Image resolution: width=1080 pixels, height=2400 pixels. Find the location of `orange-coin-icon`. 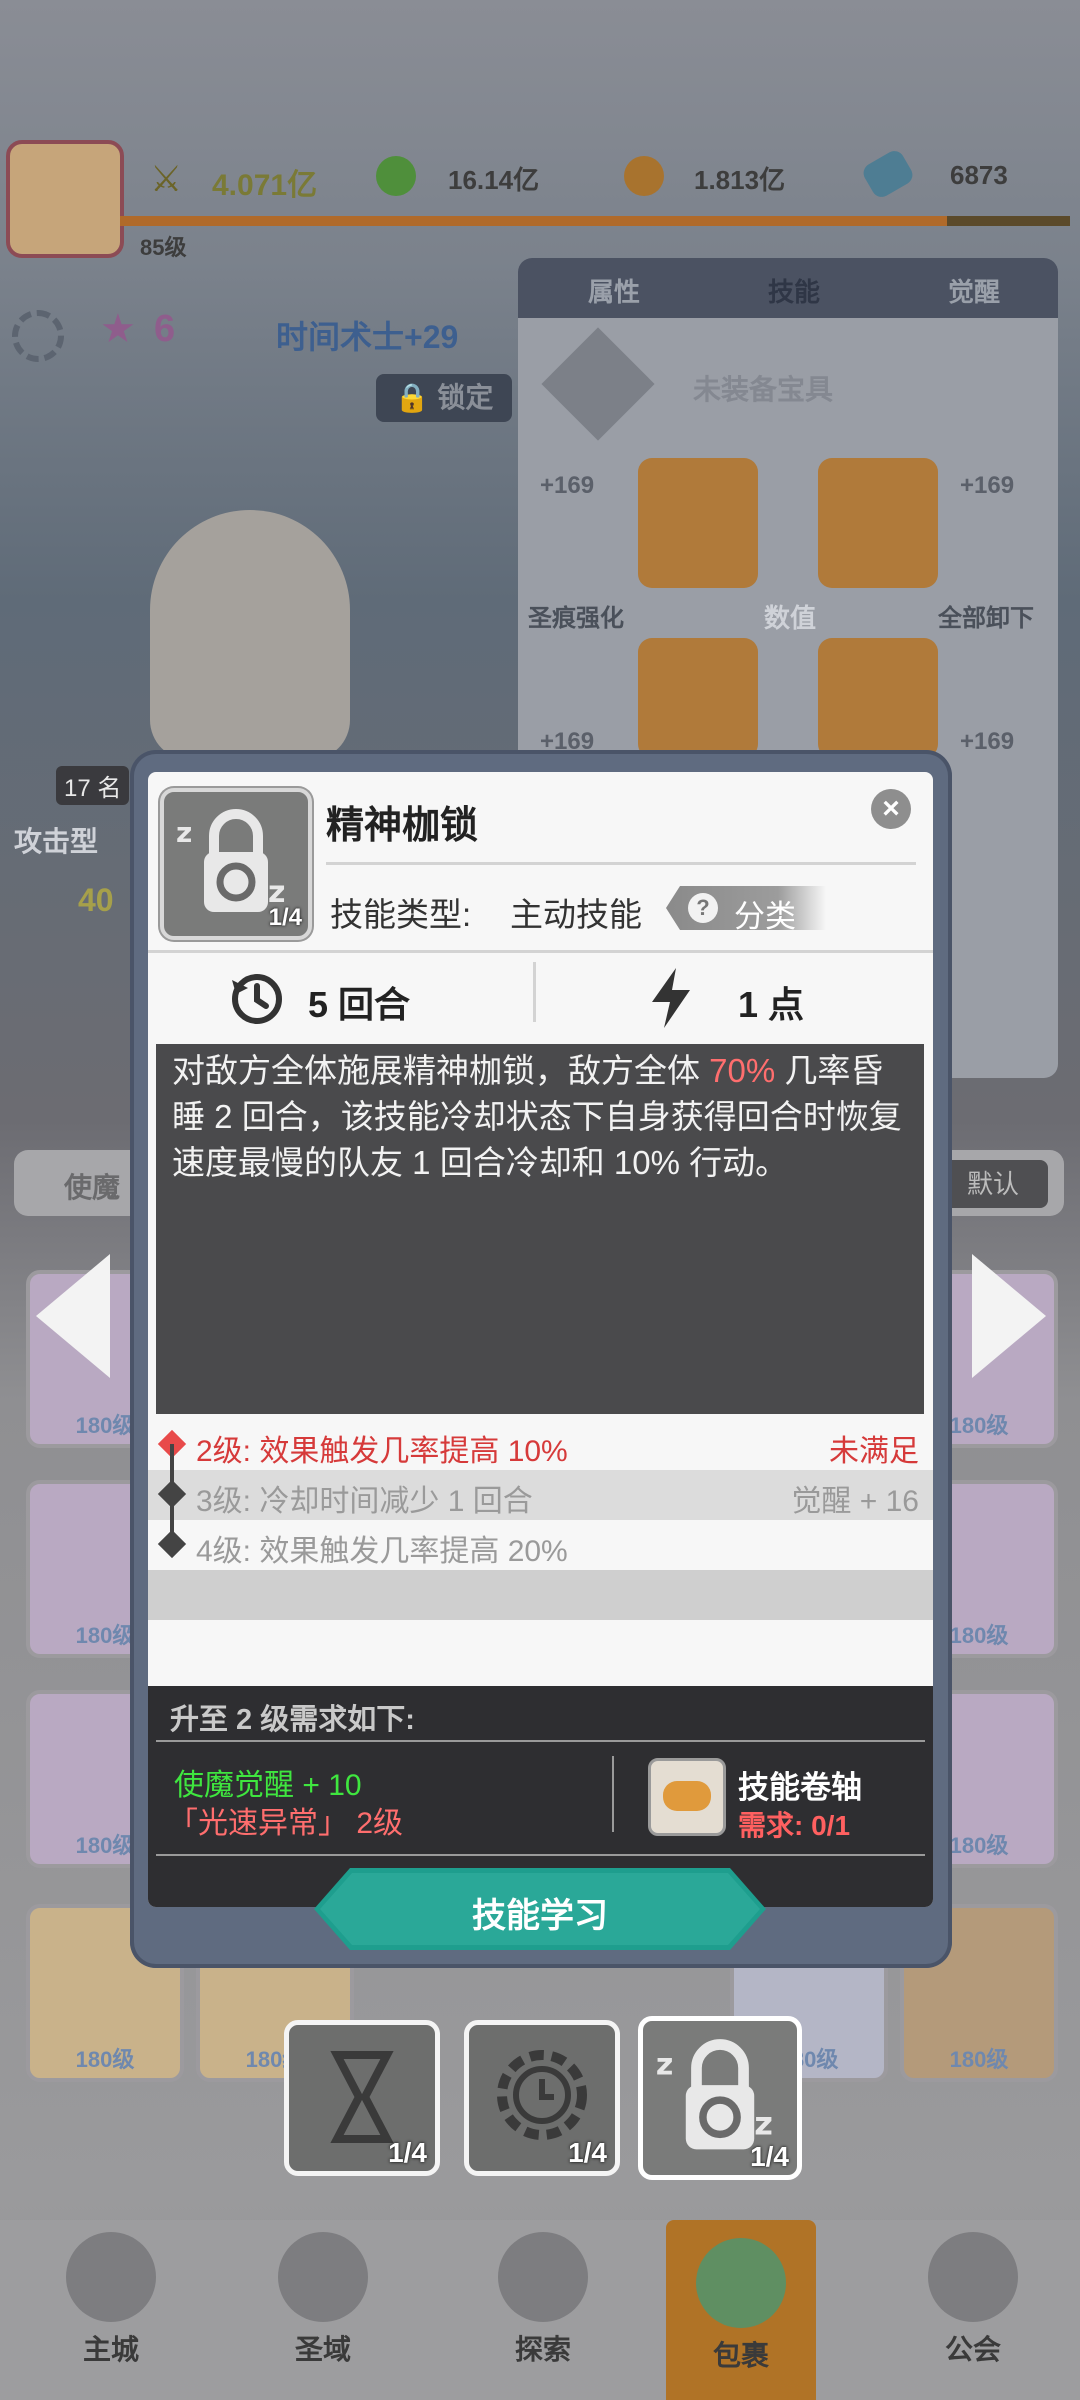

orange-coin-icon is located at coordinates (644, 176).